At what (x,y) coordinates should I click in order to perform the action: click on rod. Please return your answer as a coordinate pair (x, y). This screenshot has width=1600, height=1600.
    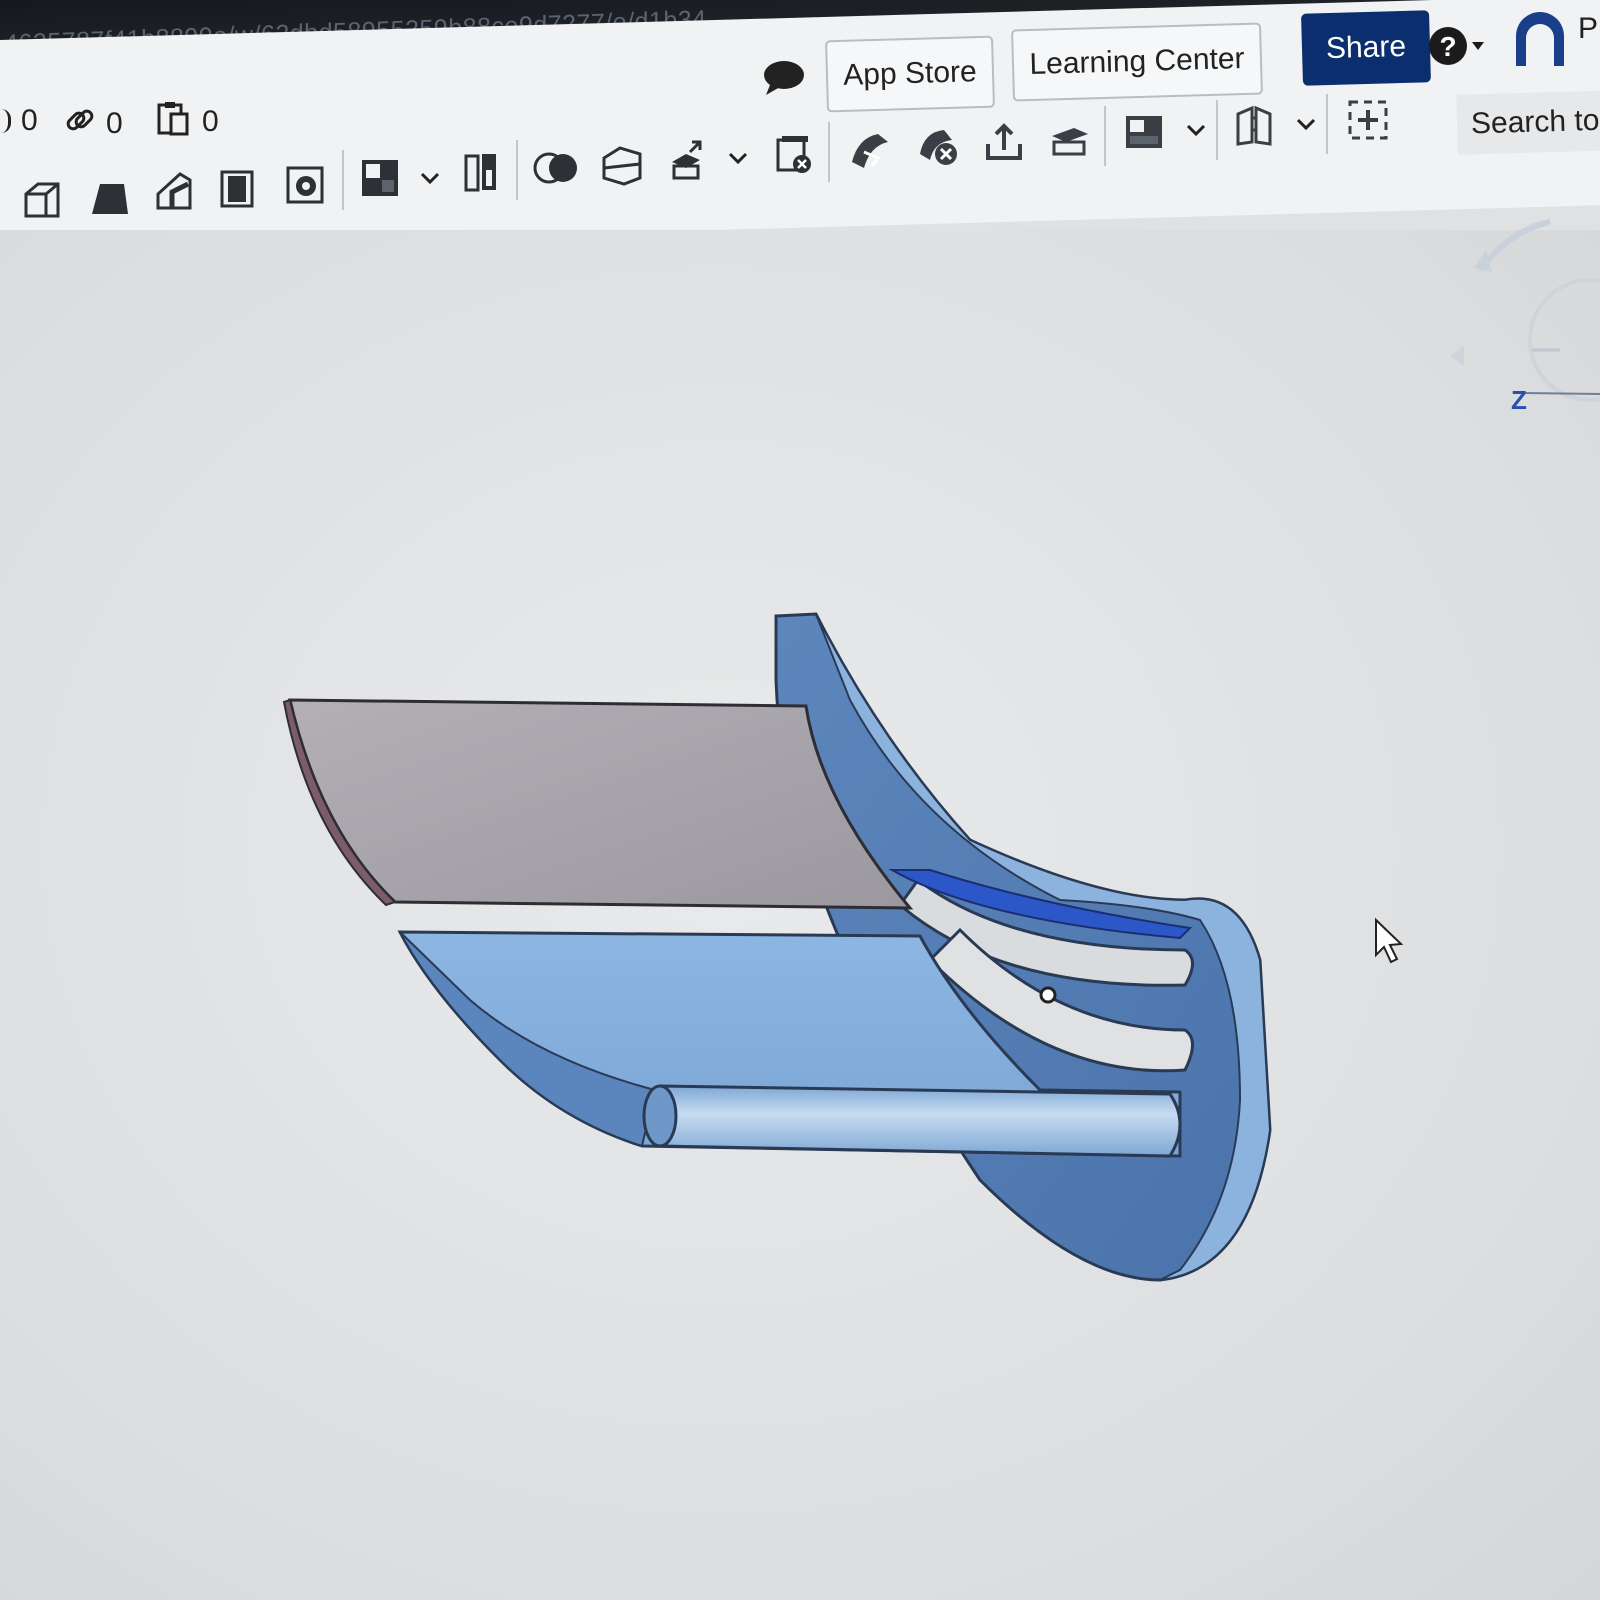
    Looking at the image, I should click on (914, 1121).